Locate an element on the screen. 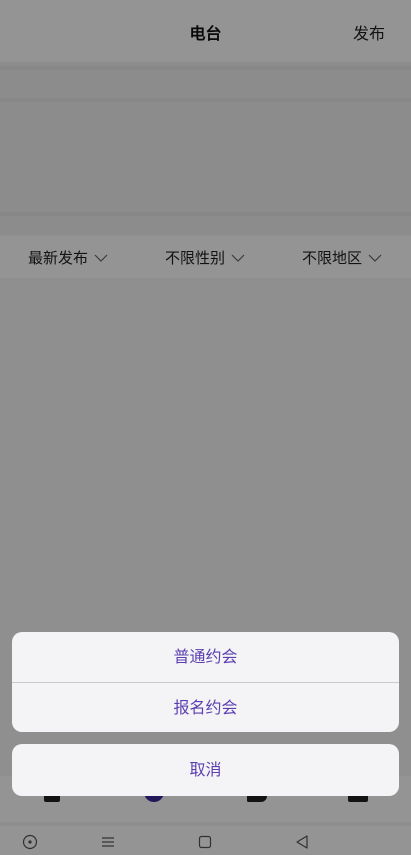 Image resolution: width=411 pixels, height=855 pixels. action-sheet-cancel: 取消 is located at coordinates (205, 770).